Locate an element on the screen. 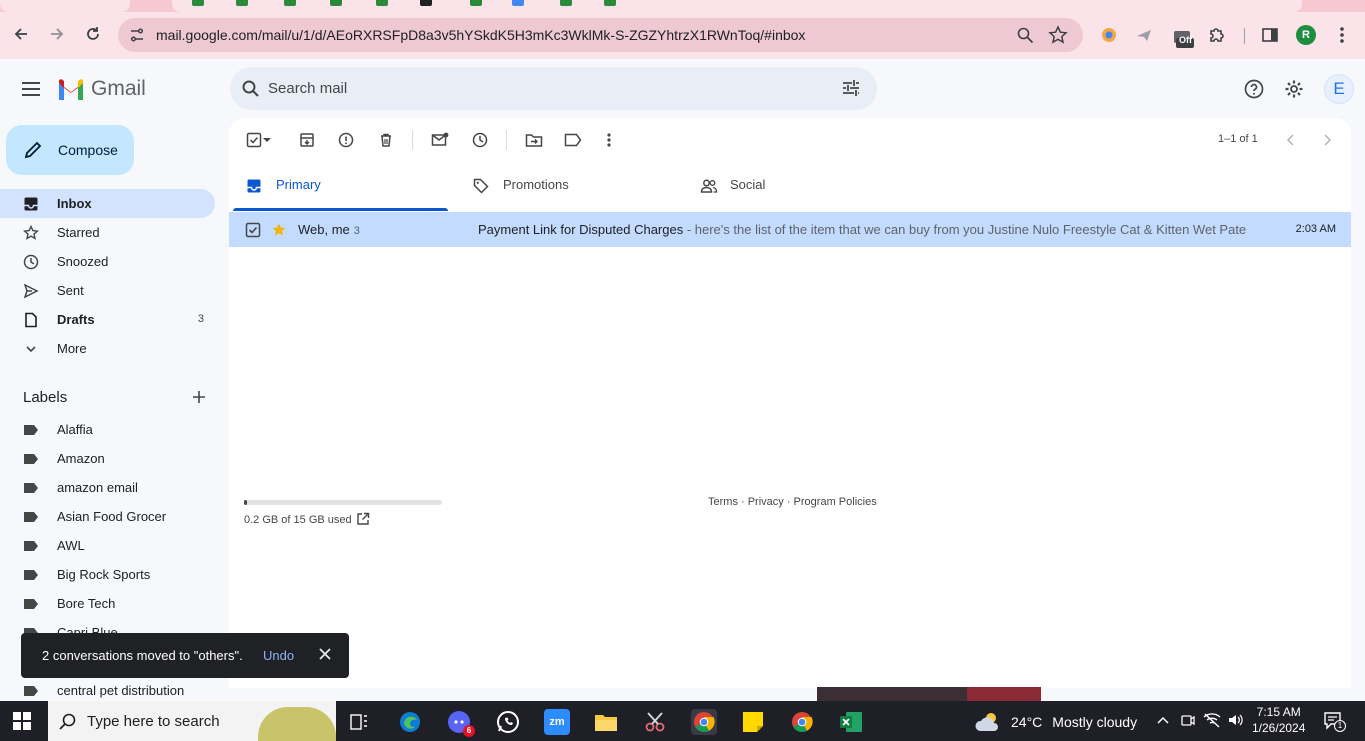 Image resolution: width=1365 pixels, height=741 pixels. inbox-icon is located at coordinates (254, 187).